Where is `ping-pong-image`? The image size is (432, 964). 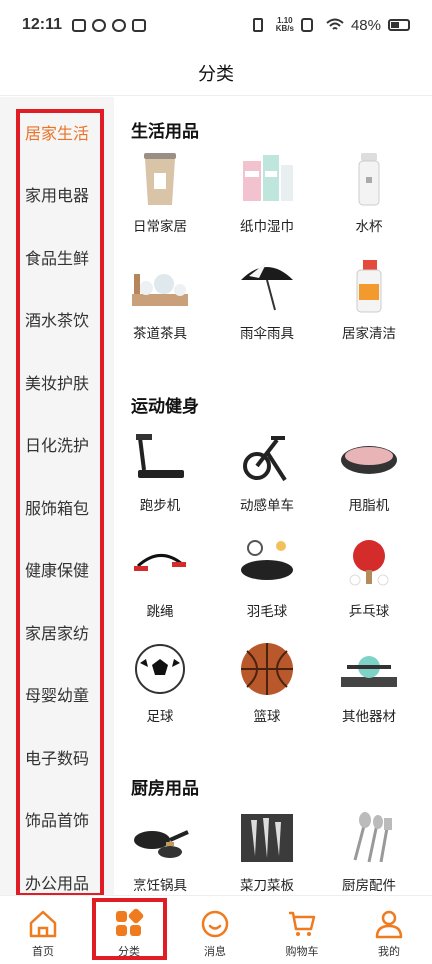 ping-pong-image is located at coordinates (369, 564).